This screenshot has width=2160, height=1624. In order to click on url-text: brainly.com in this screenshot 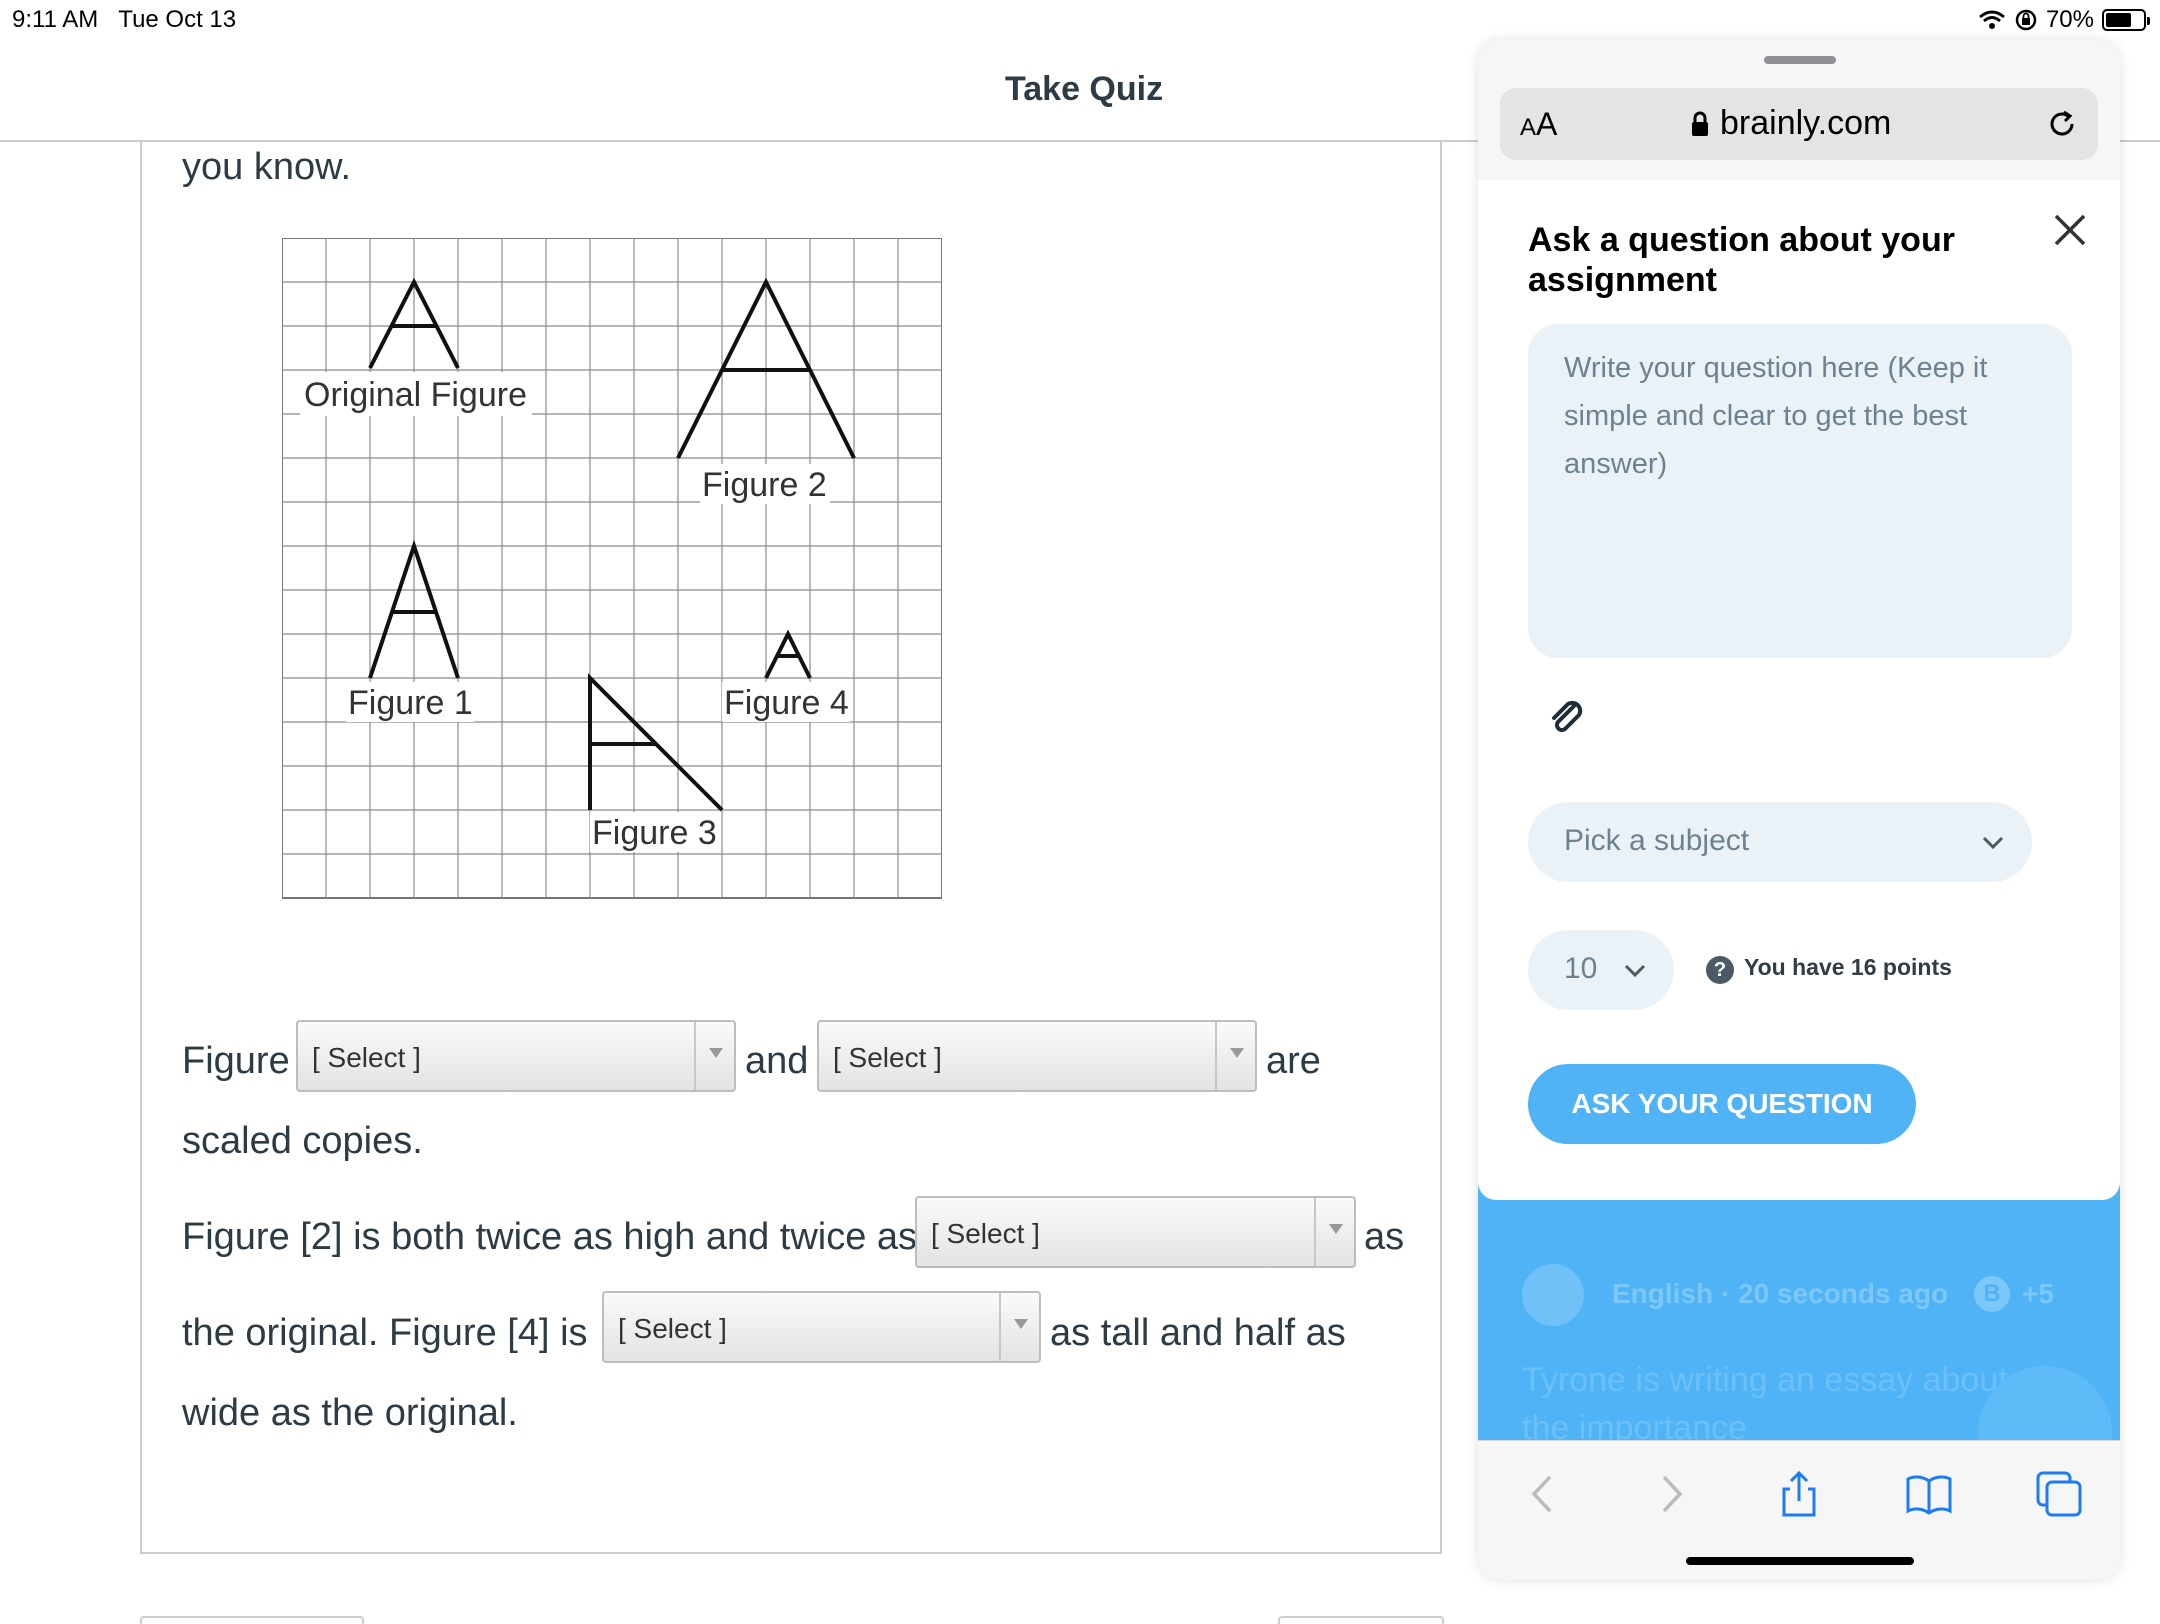, I will do `click(1806, 123)`.